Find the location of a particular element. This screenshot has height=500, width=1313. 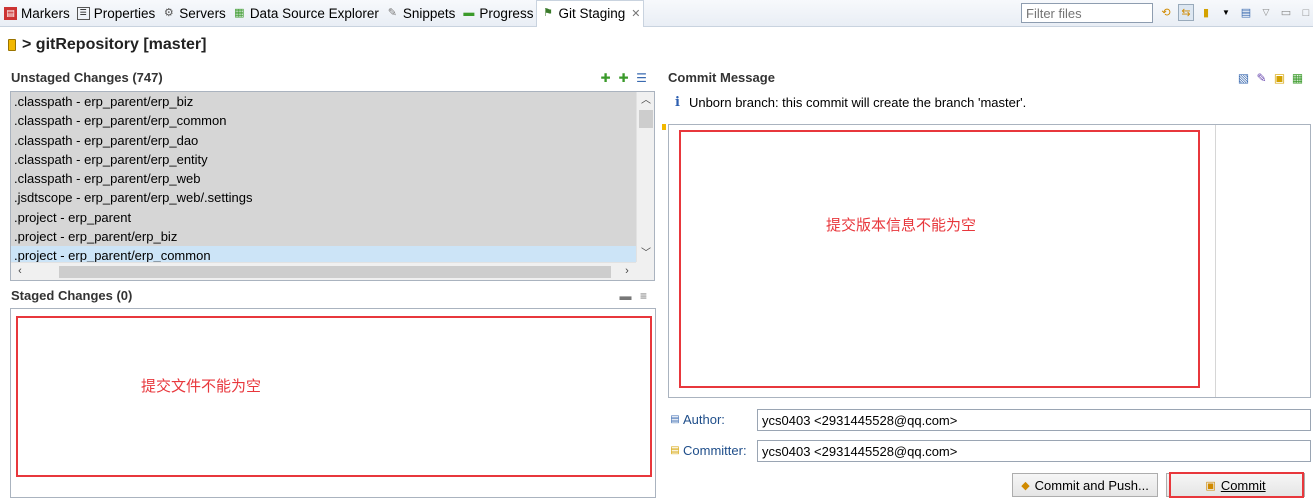

maximize-icon: □ is located at coordinates (1305, 12).